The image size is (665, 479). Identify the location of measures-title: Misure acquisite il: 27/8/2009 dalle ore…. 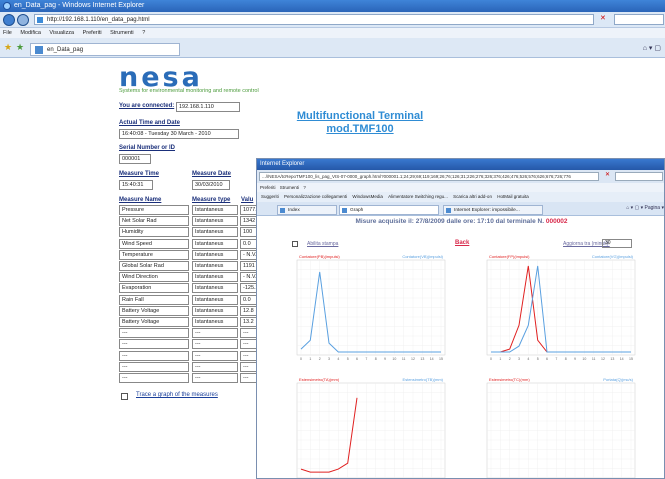
(460, 221).